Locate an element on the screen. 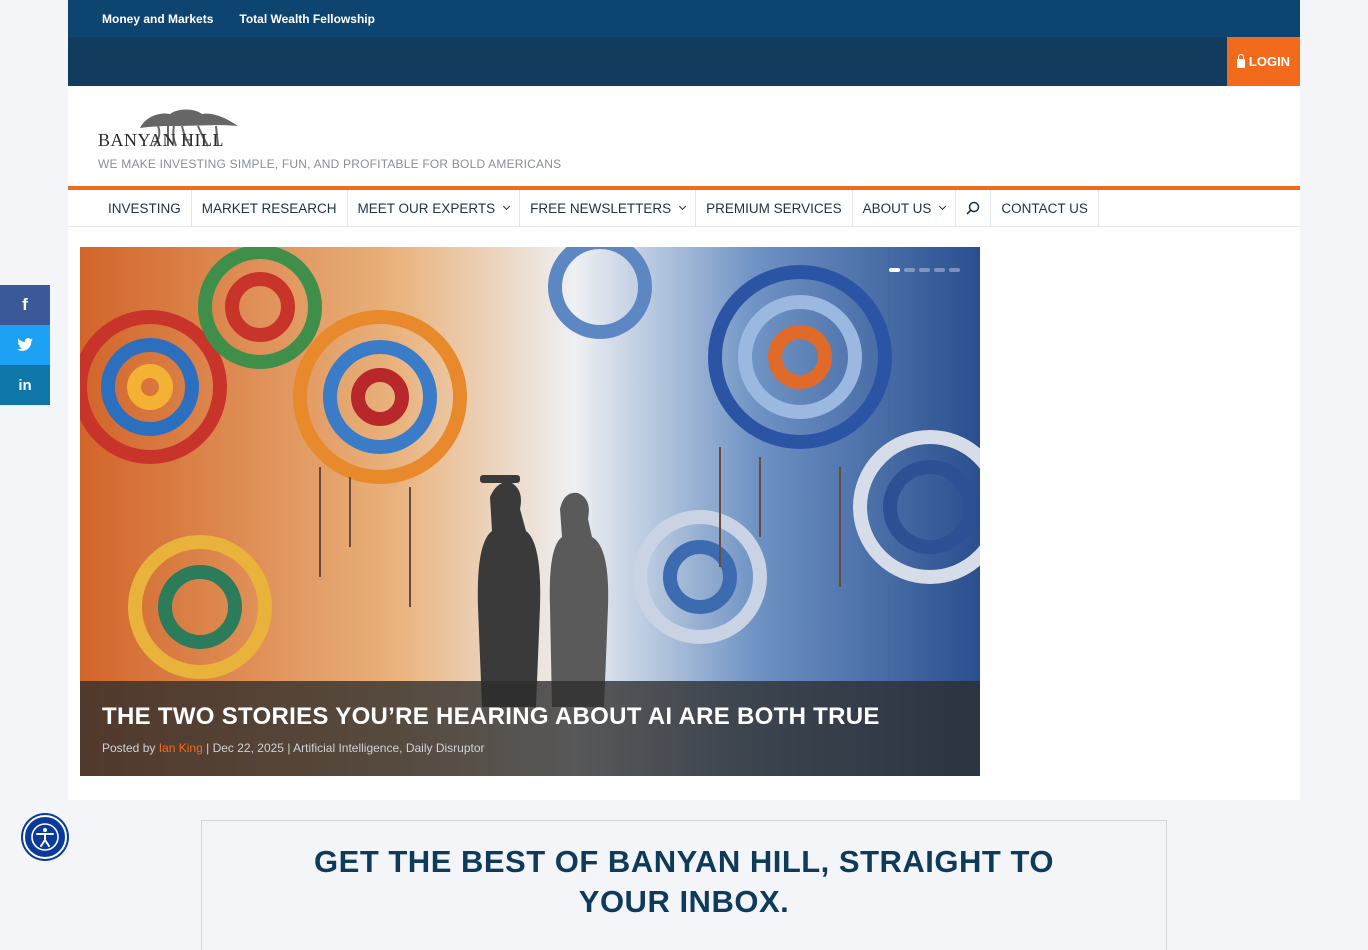  facebook-share-button: f is located at coordinates (25, 305).